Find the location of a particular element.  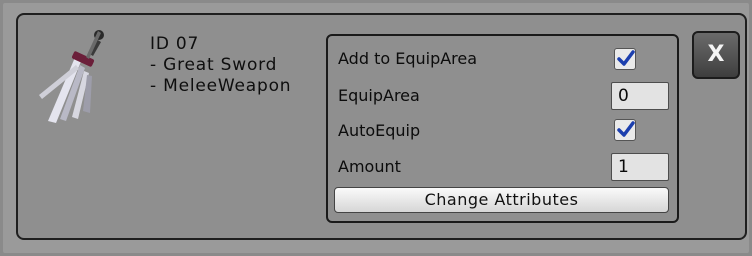

add-to-equip-area-checkbox is located at coordinates (625, 59).